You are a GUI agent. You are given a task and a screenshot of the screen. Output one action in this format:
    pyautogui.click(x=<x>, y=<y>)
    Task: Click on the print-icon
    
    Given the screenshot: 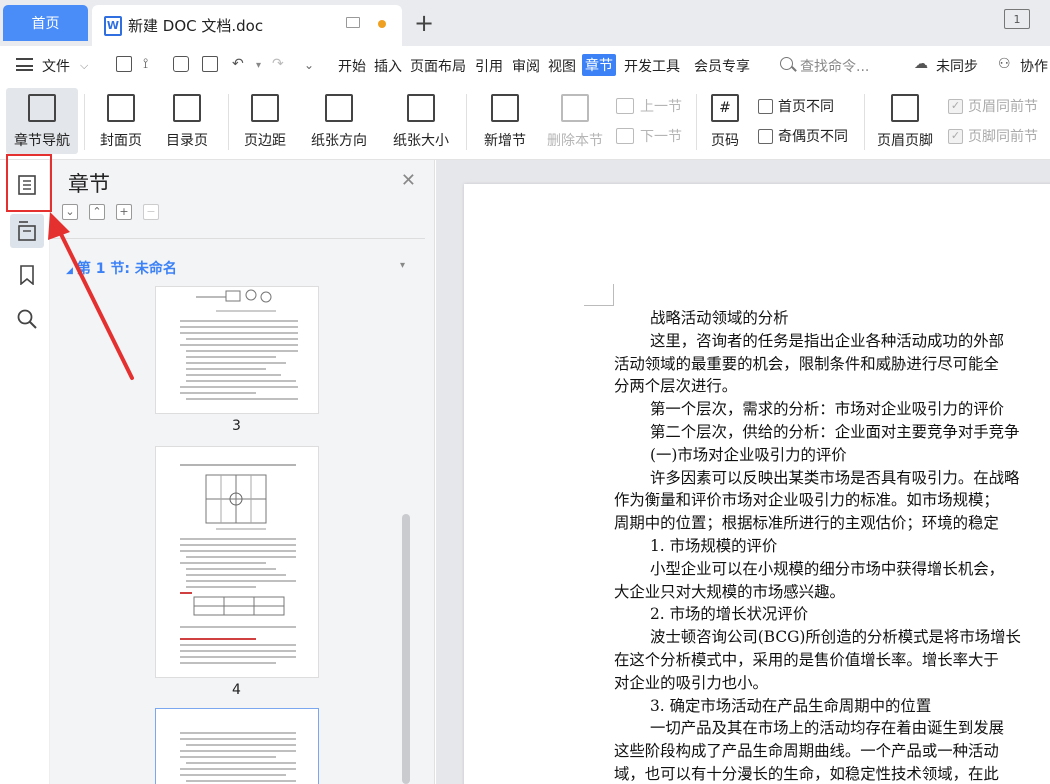 What is the action you would take?
    pyautogui.click(x=181, y=64)
    